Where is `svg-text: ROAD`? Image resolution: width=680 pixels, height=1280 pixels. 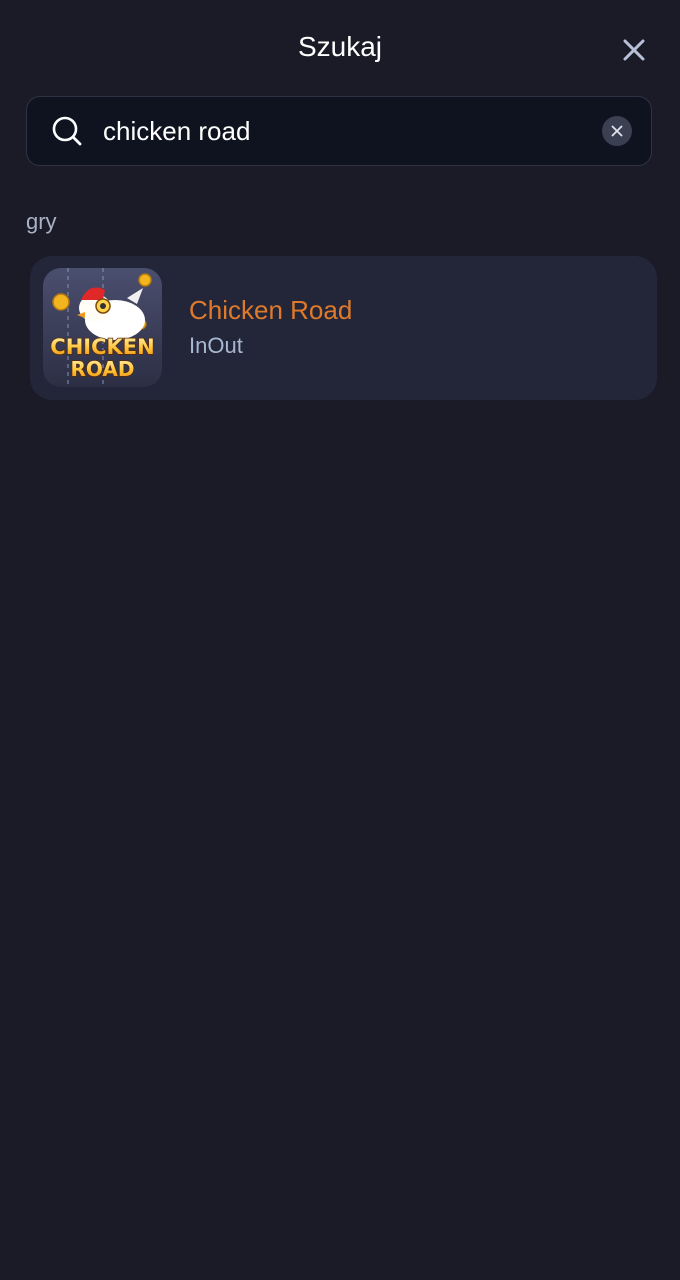 svg-text: ROAD is located at coordinates (103, 369).